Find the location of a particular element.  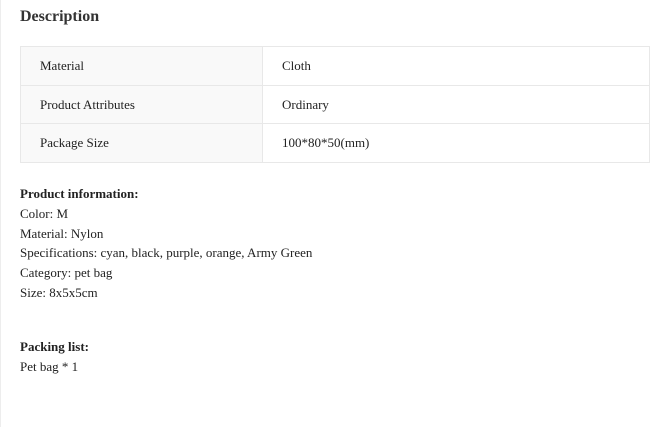

spec-key: Package Size is located at coordinates (141, 143).